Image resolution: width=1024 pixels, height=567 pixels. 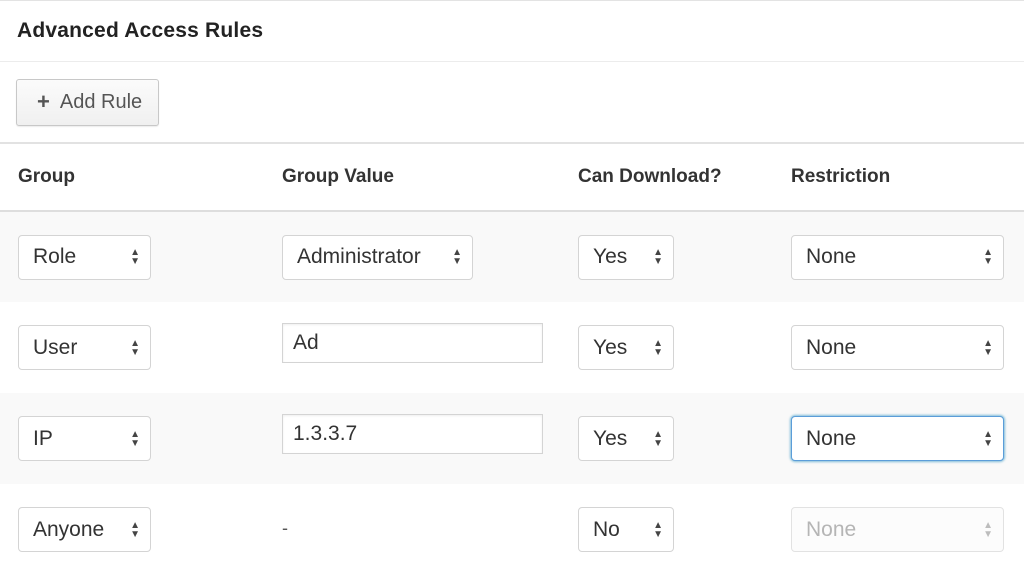 I want to click on header-can-download: Can Download?, so click(x=650, y=176).